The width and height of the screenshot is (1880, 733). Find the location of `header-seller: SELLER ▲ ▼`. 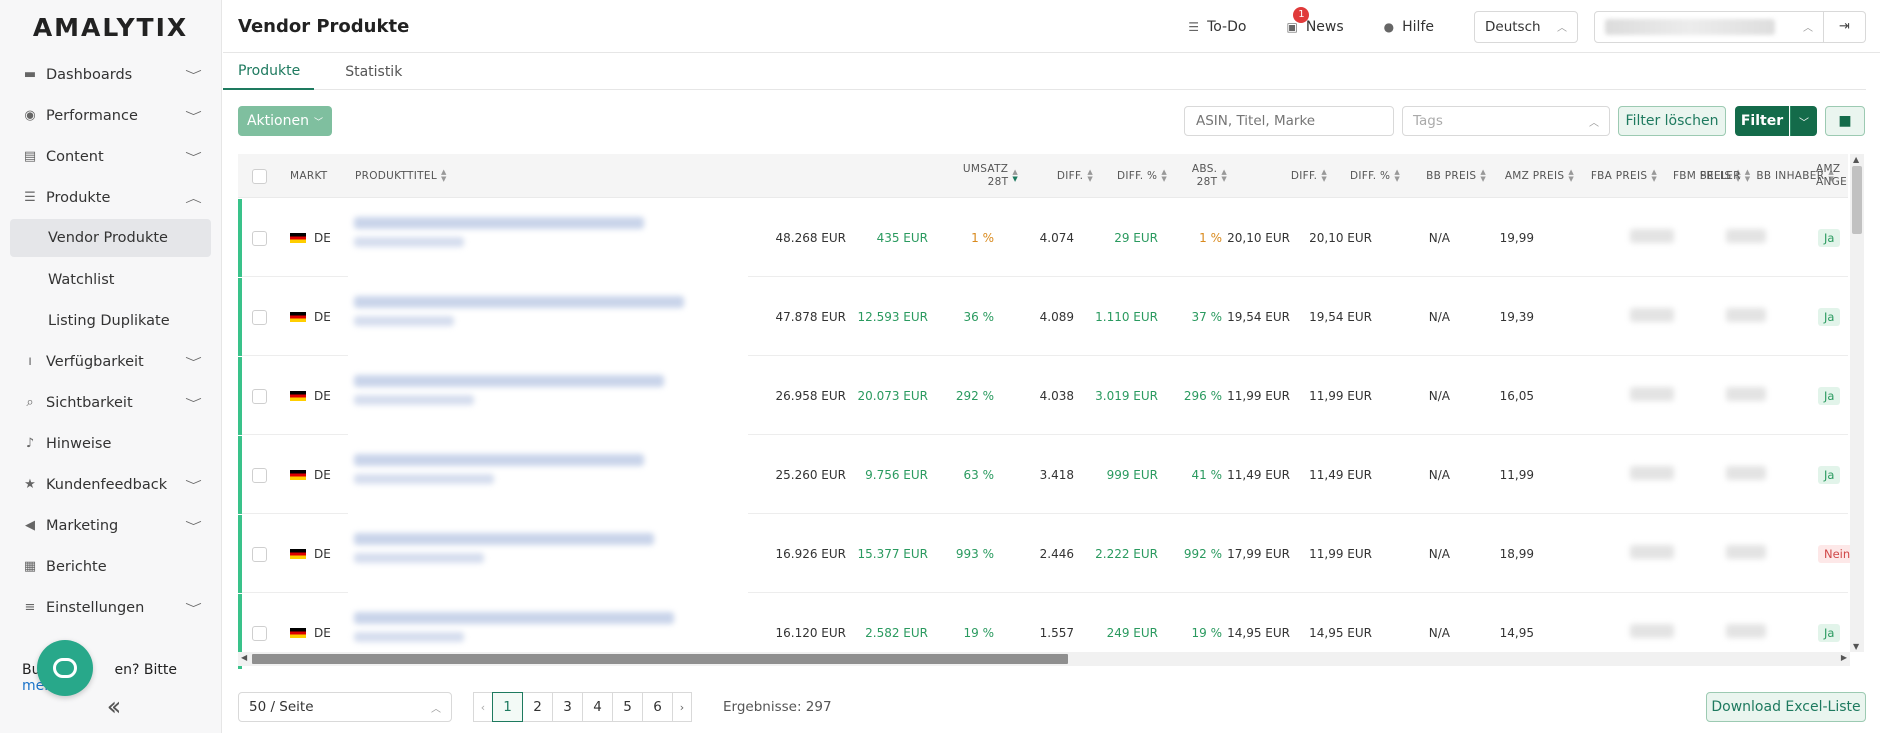

header-seller: SELLER ▲ ▼ is located at coordinates (1730, 176).